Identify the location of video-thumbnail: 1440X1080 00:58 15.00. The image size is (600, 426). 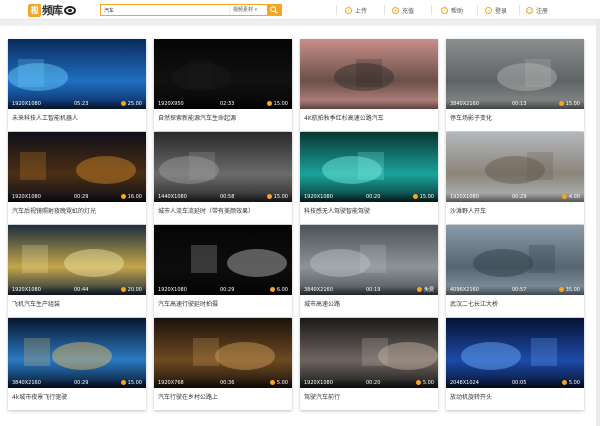
(223, 167).